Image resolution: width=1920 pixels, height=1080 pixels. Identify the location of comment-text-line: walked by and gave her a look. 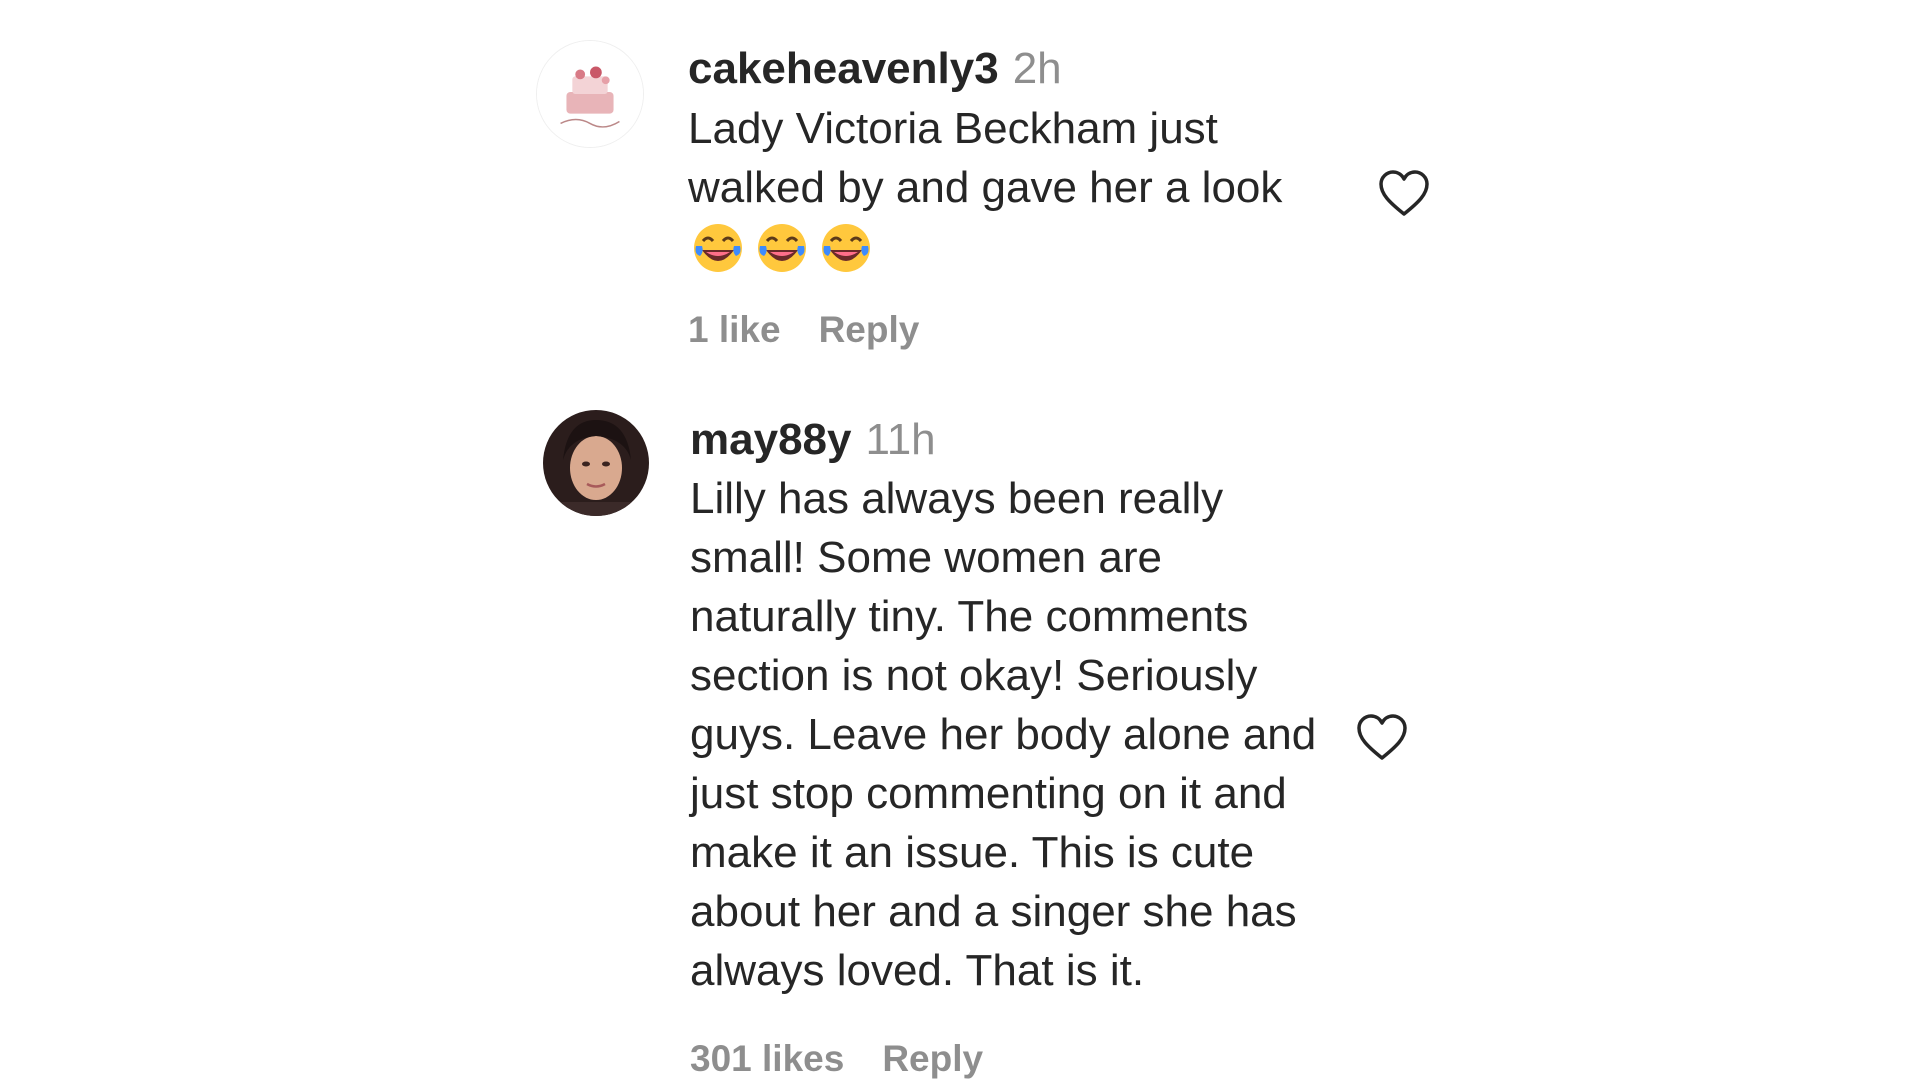
(985, 187).